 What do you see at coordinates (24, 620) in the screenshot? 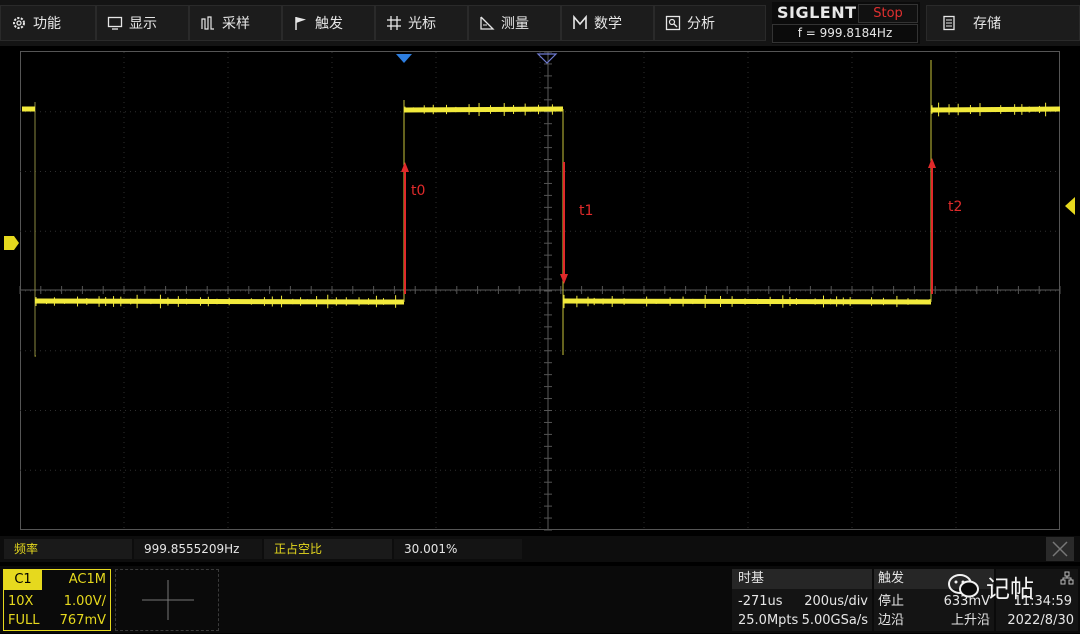
I see `channel1-bandwidth: FULL` at bounding box center [24, 620].